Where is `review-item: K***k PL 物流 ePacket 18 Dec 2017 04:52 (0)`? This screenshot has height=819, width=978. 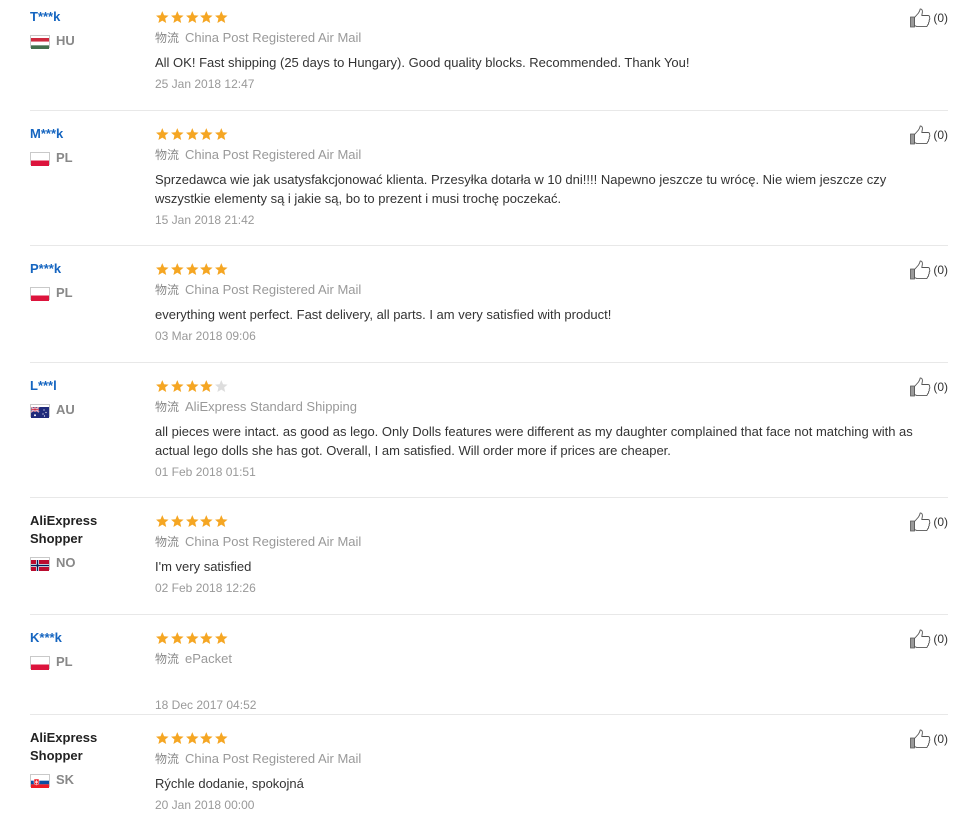 review-item: K***k PL 物流 ePacket 18 Dec 2017 04:52 (0) is located at coordinates (474, 672).